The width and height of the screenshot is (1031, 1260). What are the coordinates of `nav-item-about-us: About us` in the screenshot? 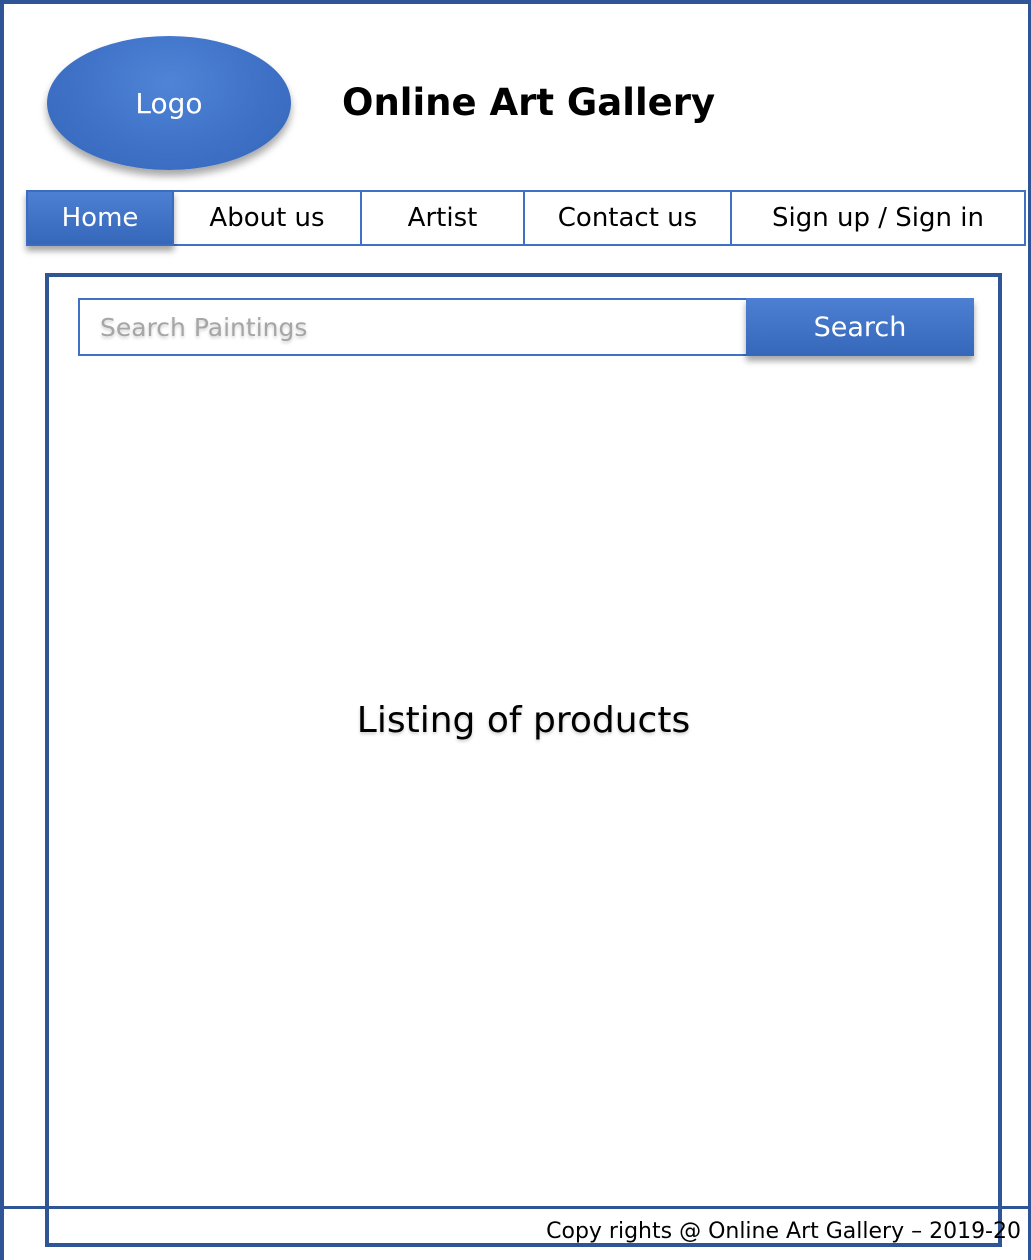 It's located at (267, 218).